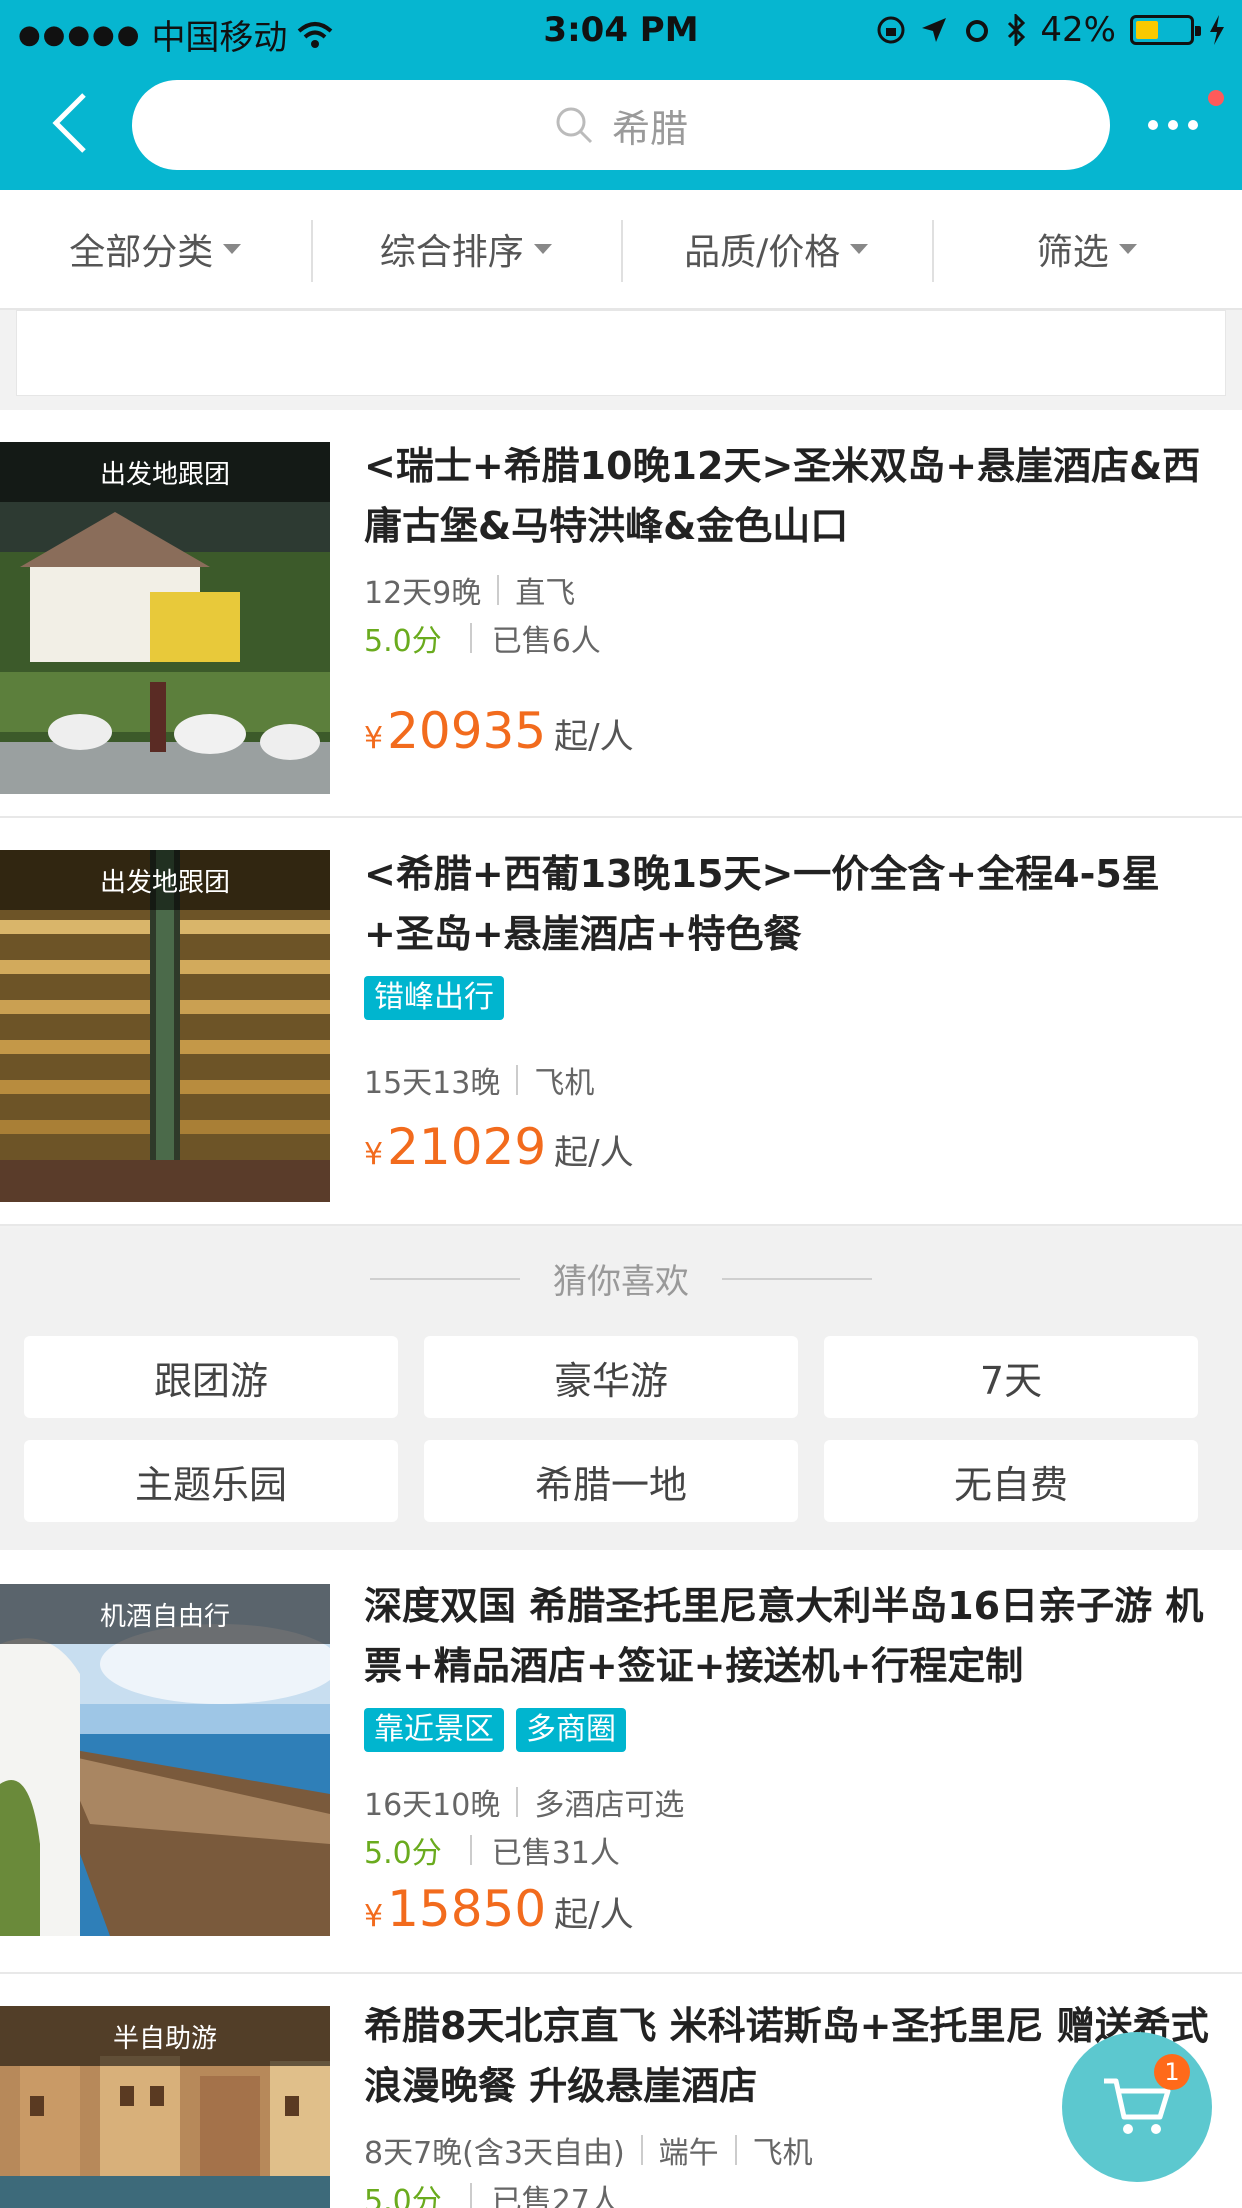 This screenshot has height=2208, width=1242. What do you see at coordinates (482, 638) in the screenshot?
I see `product-stats: 5.0分 已售6人` at bounding box center [482, 638].